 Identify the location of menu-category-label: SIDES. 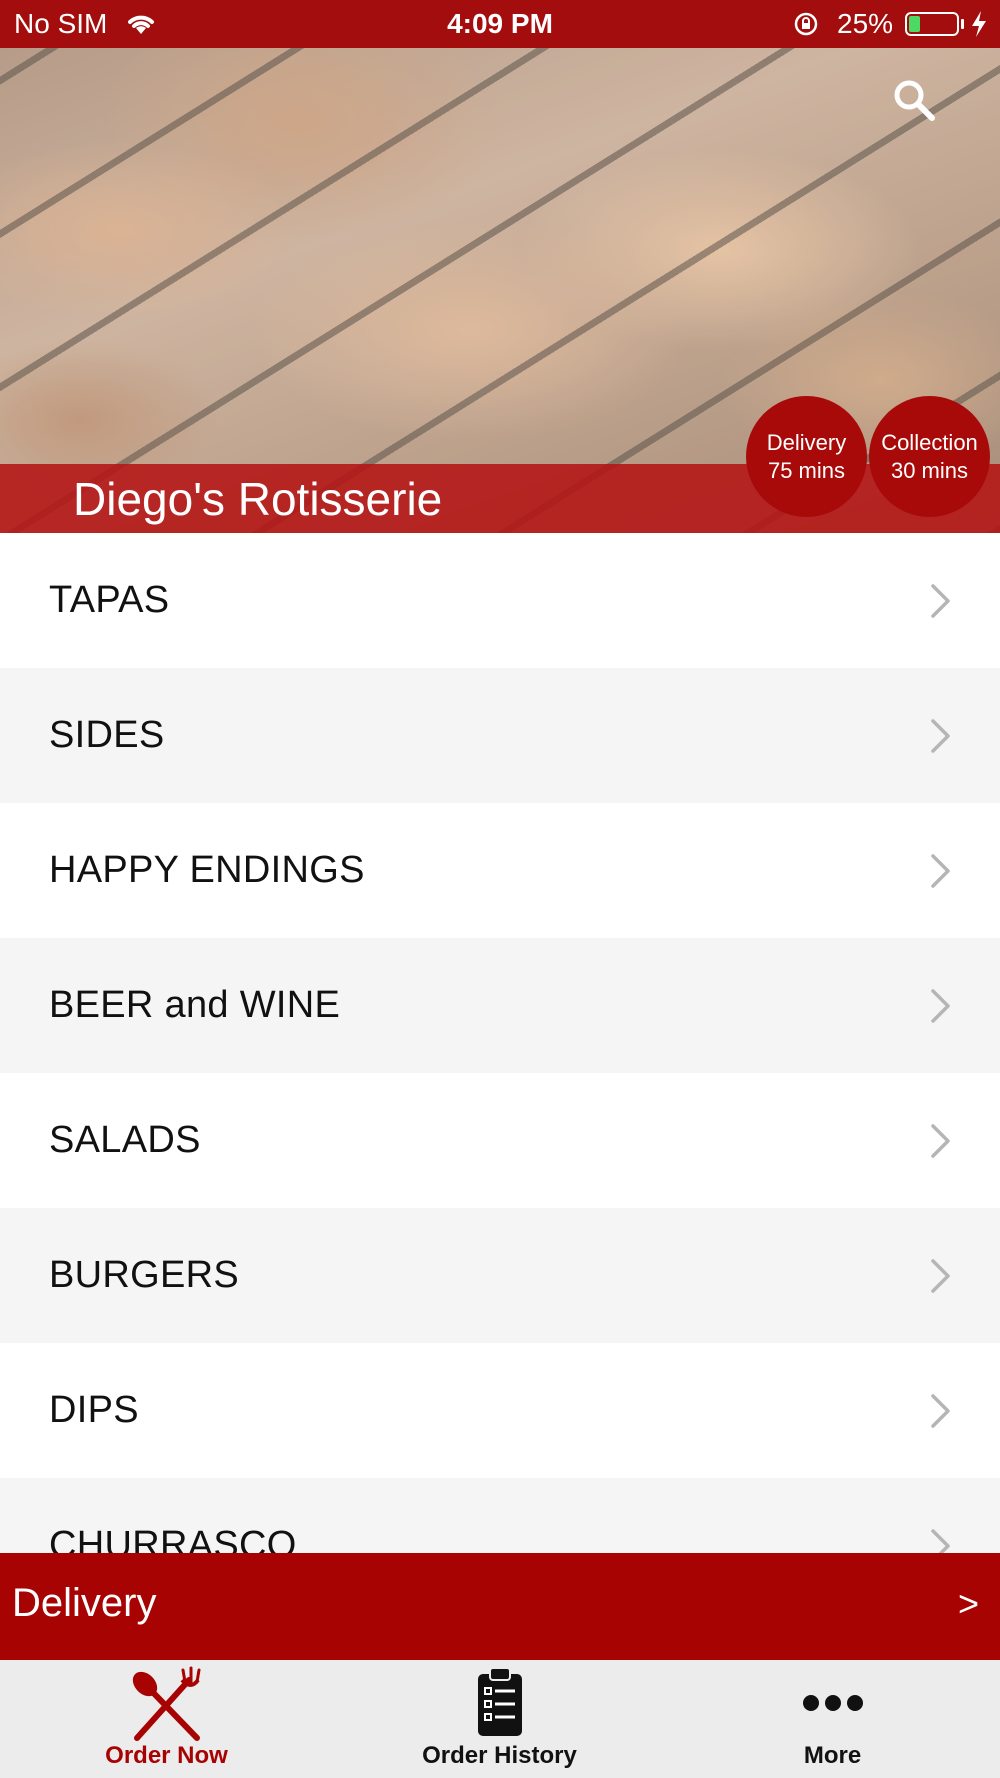
(107, 735).